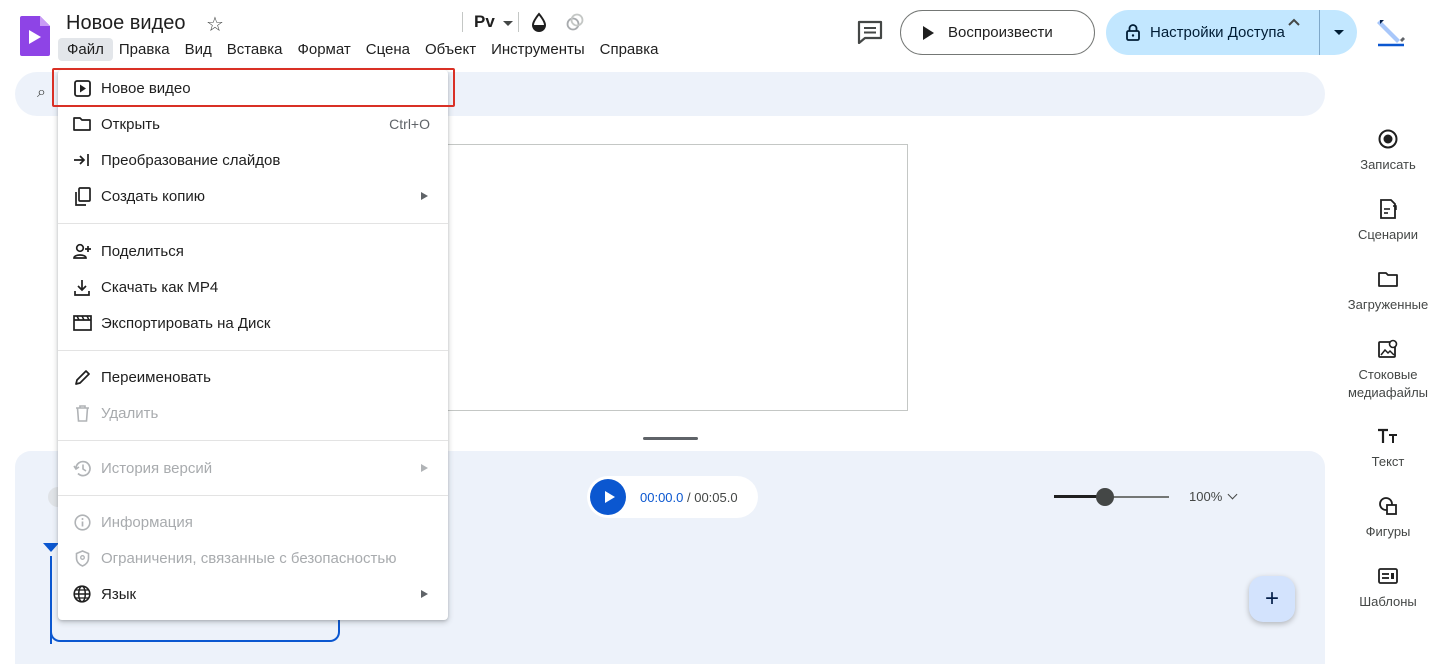 Image resolution: width=1429 pixels, height=664 pixels. I want to click on menu-item-label: Открыть, so click(130, 124).